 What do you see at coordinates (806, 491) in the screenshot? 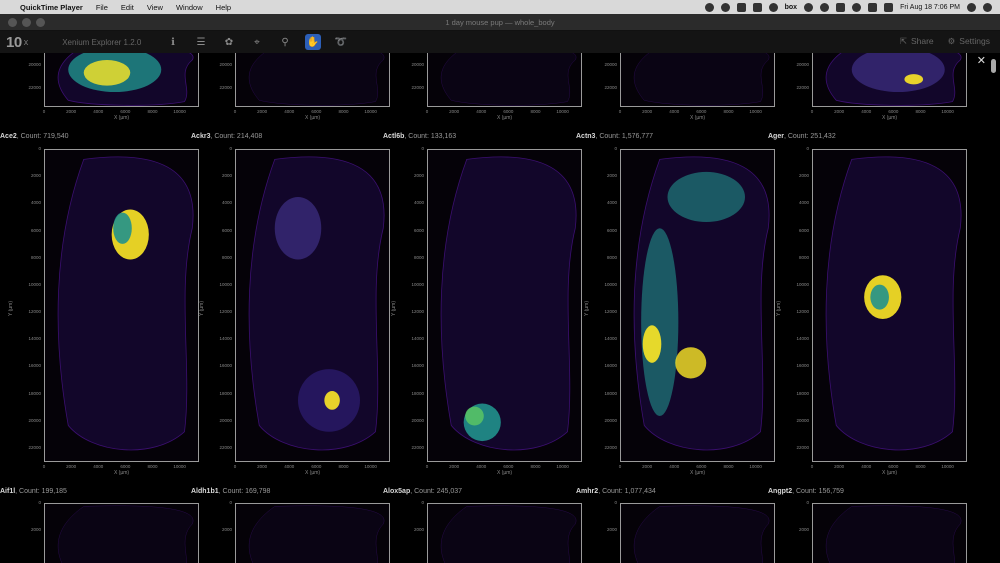
I see `gene-panel-label: Angpt2, Count: 156,759` at bounding box center [806, 491].